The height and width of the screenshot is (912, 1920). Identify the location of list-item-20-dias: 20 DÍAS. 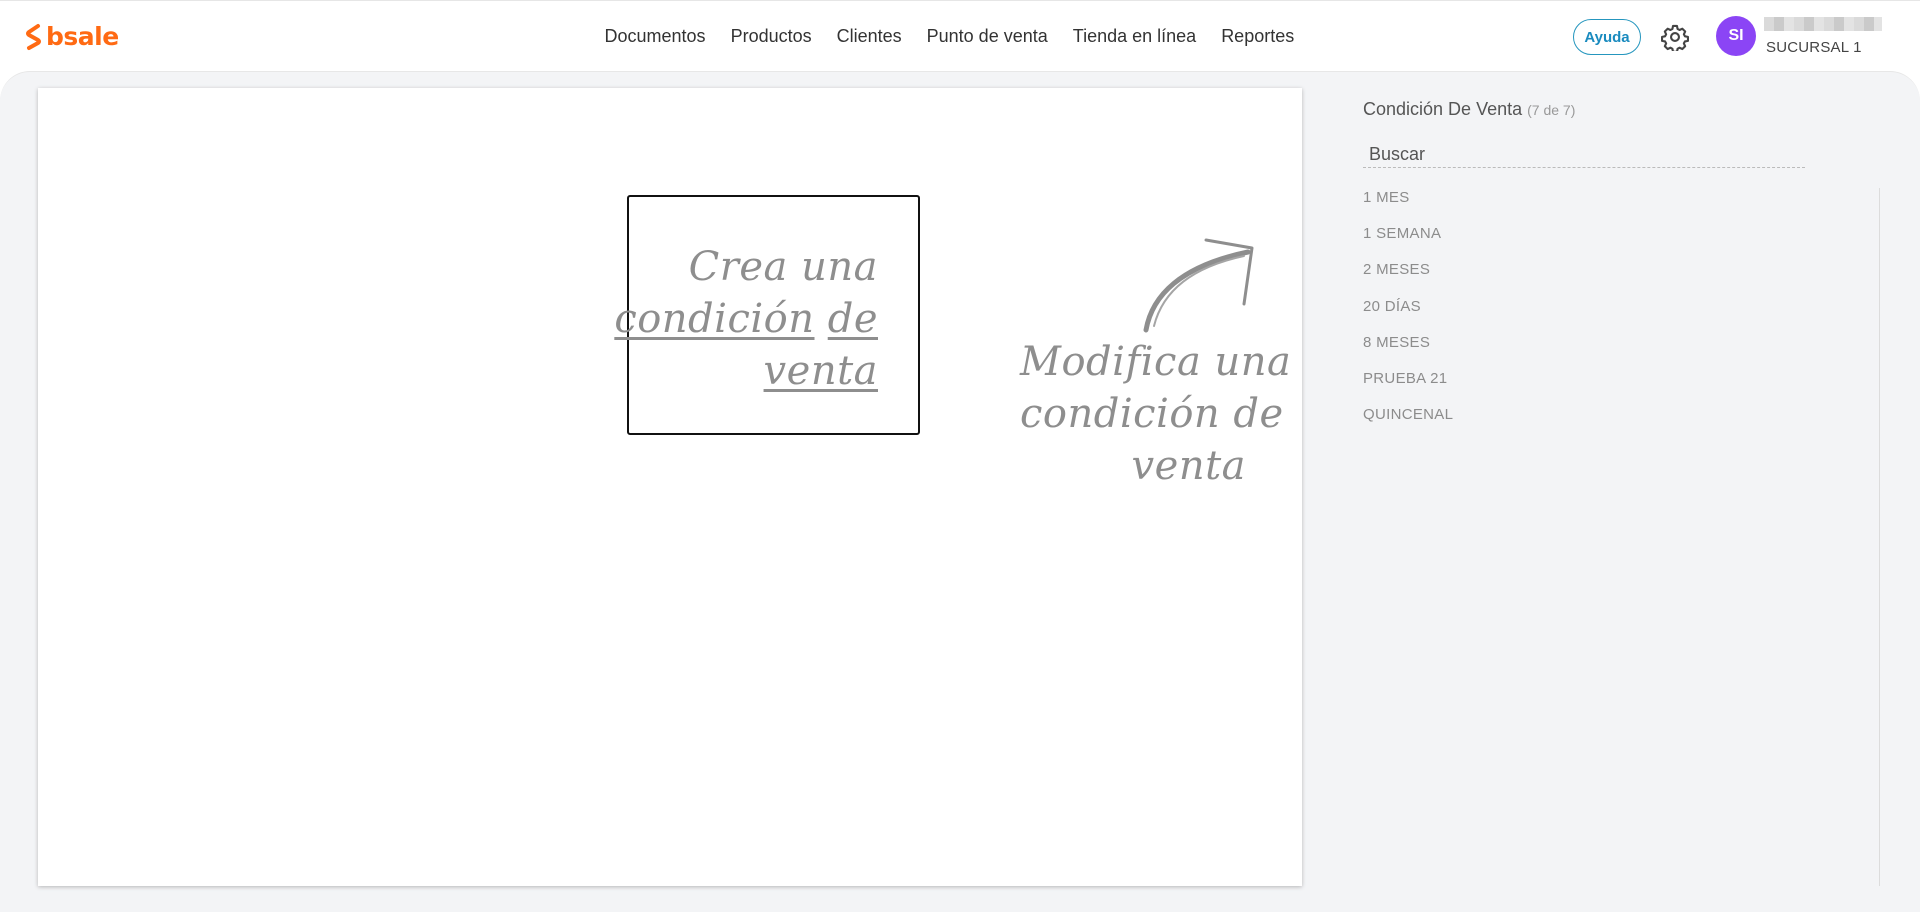
(1613, 313).